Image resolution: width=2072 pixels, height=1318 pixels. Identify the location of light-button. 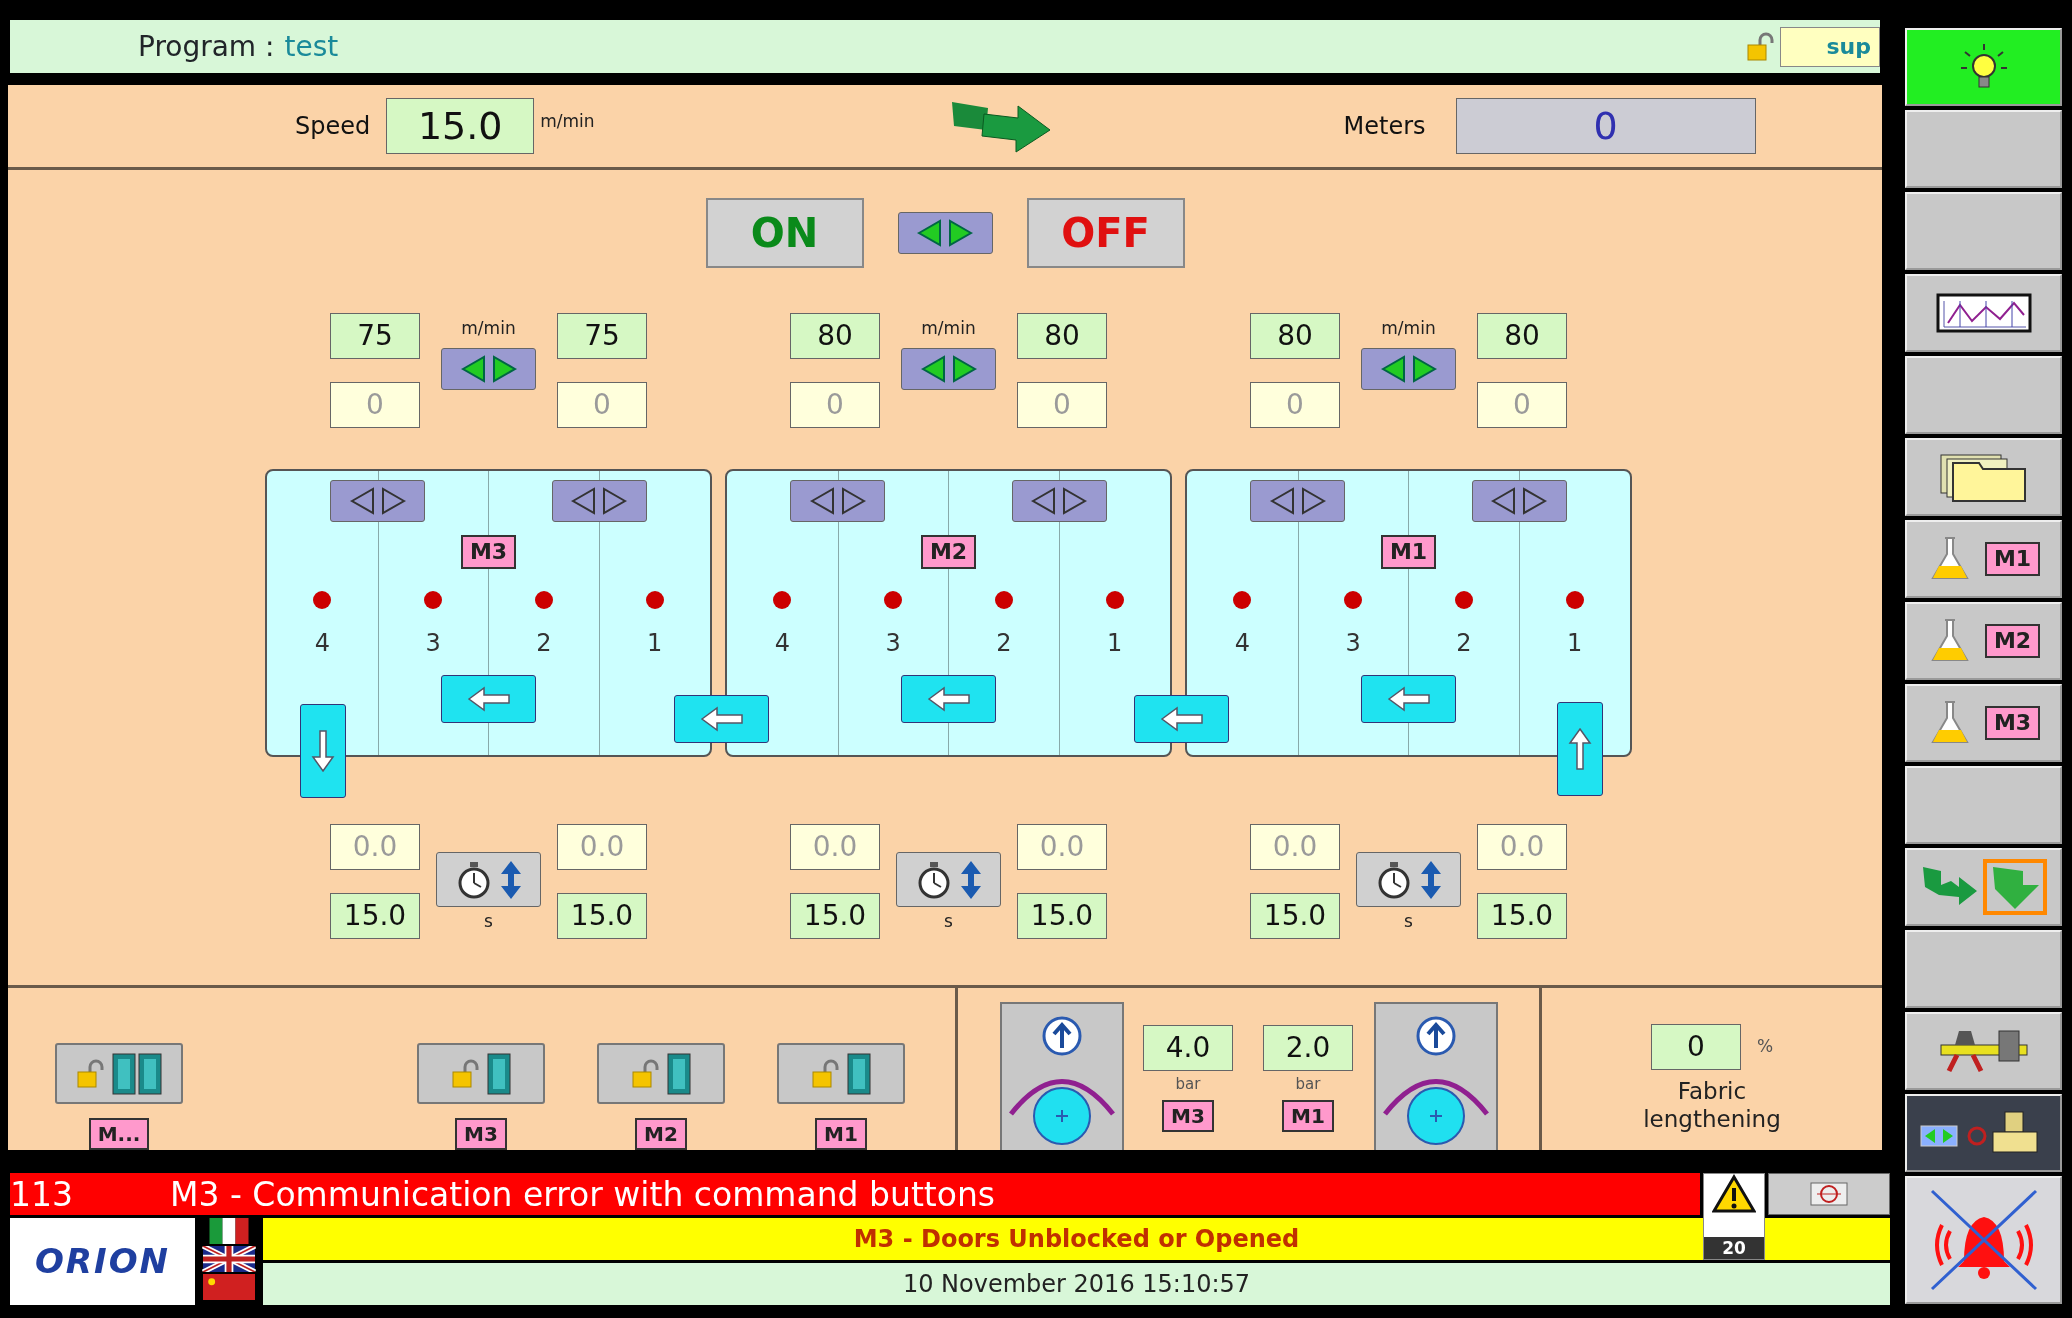
(1983, 67).